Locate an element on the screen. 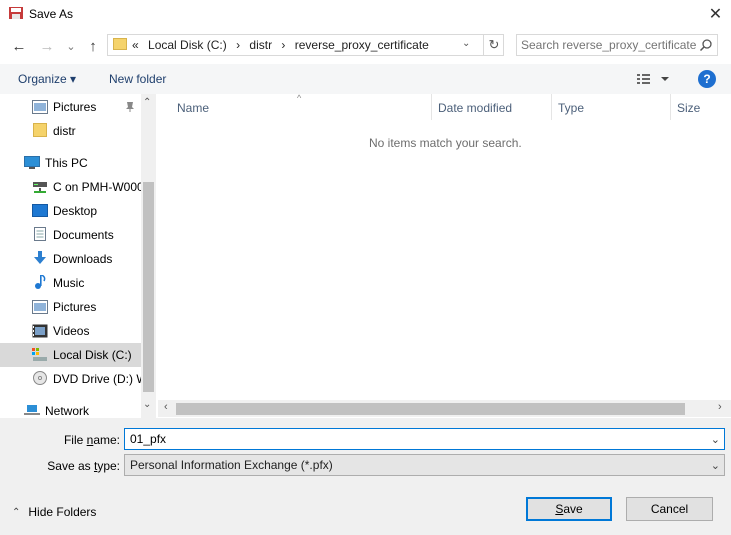 The width and height of the screenshot is (731, 535). close-button: ✕ is located at coordinates (715, 14).